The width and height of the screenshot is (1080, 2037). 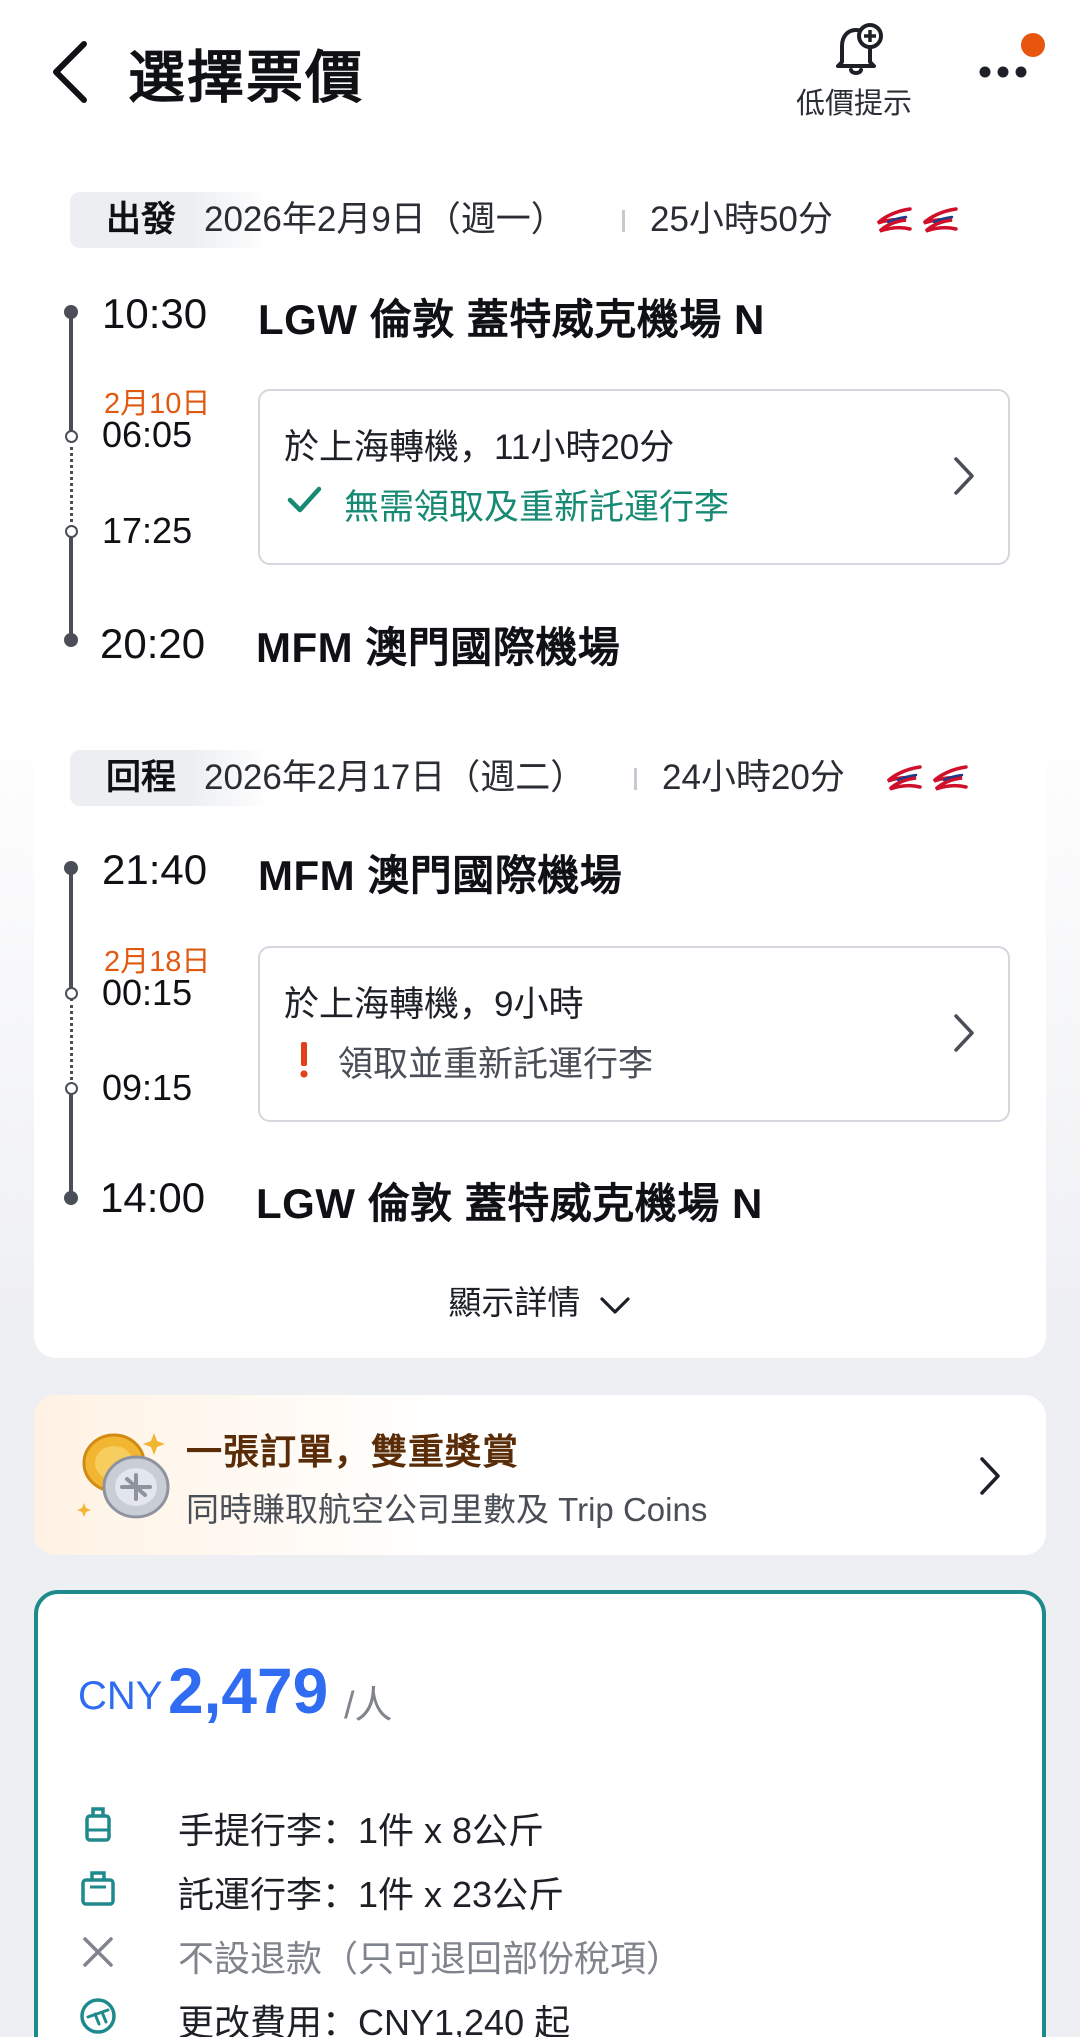 I want to click on transfer-arrive-time: 00:15, so click(x=147, y=992).